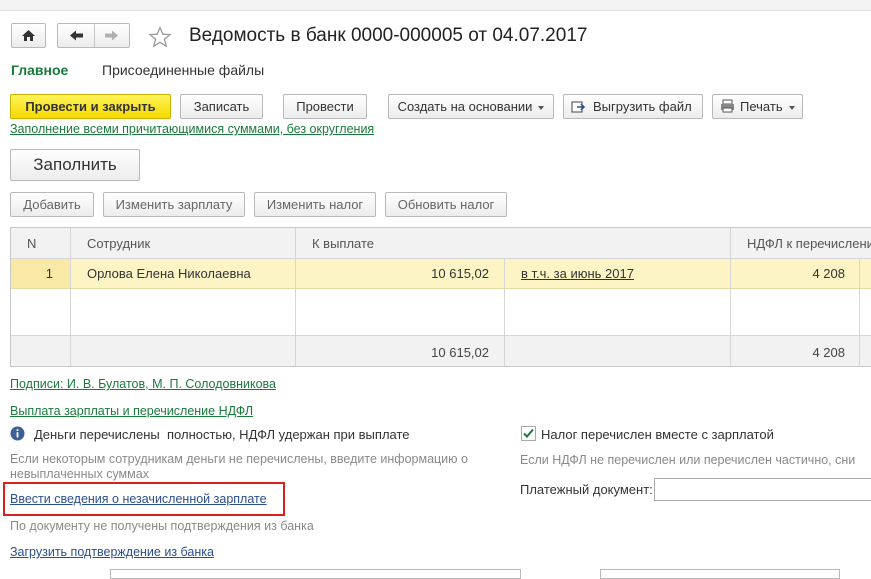 The height and width of the screenshot is (579, 871). What do you see at coordinates (52, 204) in the screenshot?
I see `add-button: Добавить` at bounding box center [52, 204].